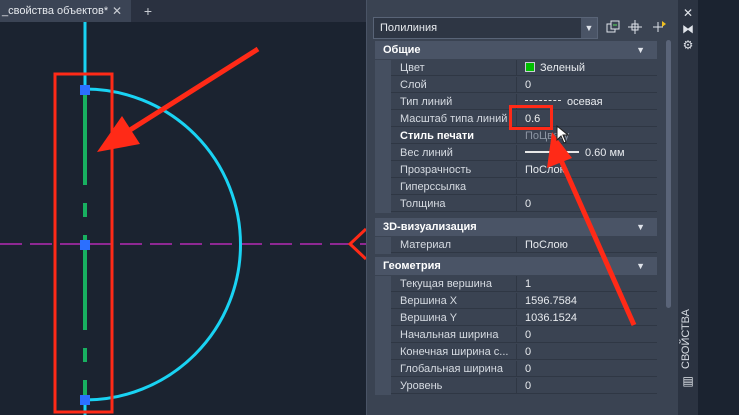 The image size is (739, 415). I want to click on grip-bottom, so click(85, 400).